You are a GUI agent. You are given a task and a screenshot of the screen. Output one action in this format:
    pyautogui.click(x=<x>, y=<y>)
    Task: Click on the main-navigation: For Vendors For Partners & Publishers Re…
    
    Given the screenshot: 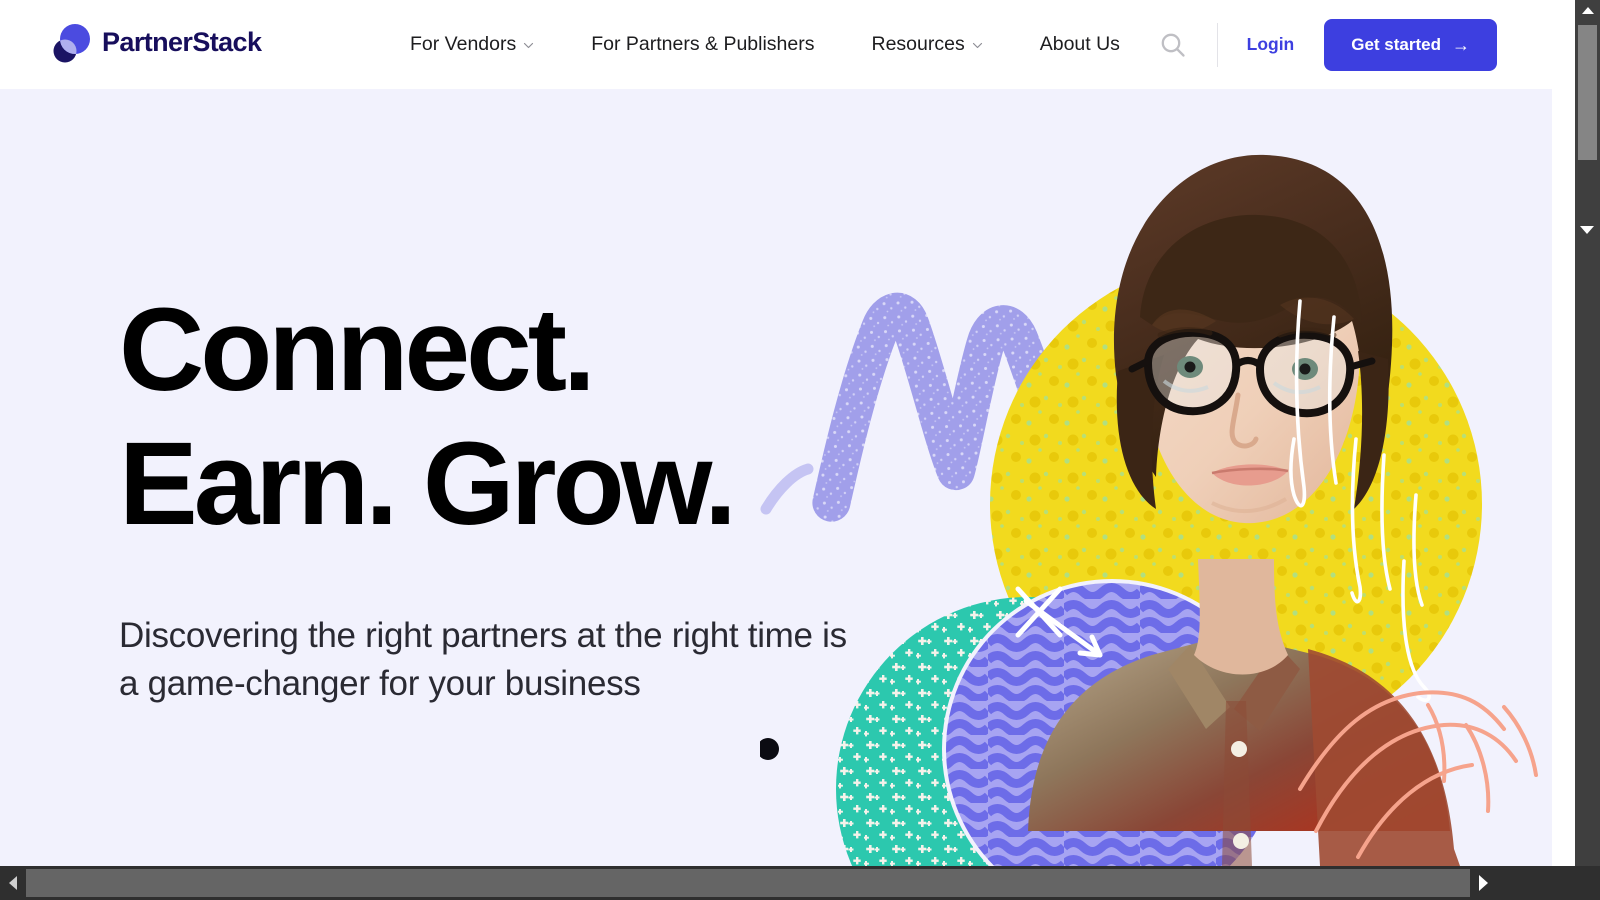 What is the action you would take?
    pyautogui.click(x=765, y=44)
    